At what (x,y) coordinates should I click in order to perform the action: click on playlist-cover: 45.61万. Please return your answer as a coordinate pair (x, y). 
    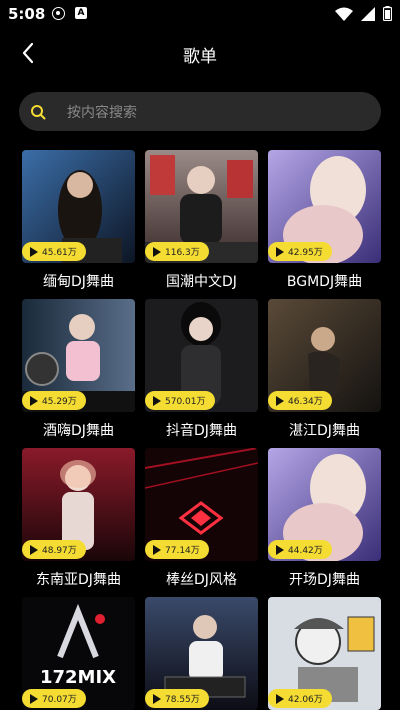
    Looking at the image, I should click on (78, 206).